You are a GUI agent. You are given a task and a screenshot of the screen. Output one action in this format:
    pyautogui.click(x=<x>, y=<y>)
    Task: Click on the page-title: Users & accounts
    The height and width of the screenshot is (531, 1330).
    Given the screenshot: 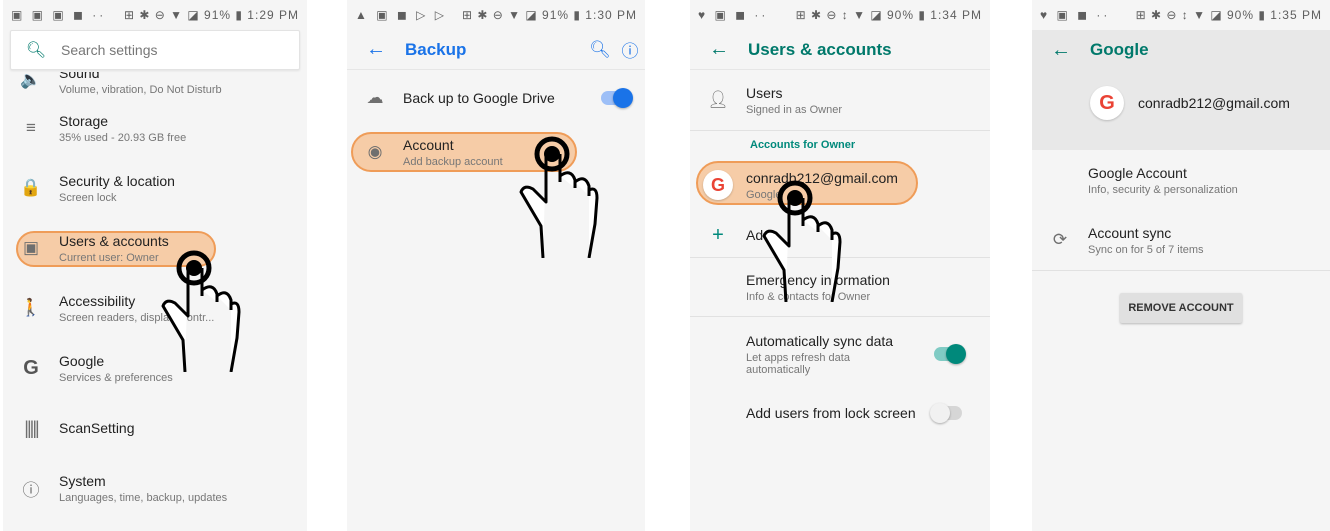 What is the action you would take?
    pyautogui.click(x=820, y=49)
    